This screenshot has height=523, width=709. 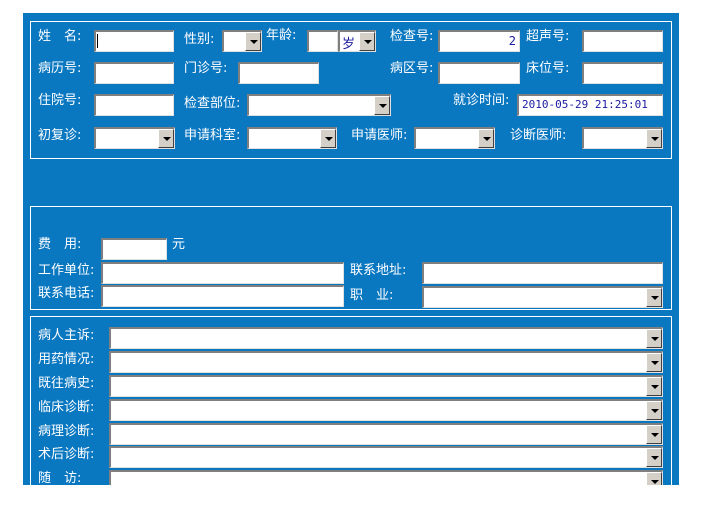 What do you see at coordinates (60, 478) in the screenshot?
I see `clinical-label: 随 访:` at bounding box center [60, 478].